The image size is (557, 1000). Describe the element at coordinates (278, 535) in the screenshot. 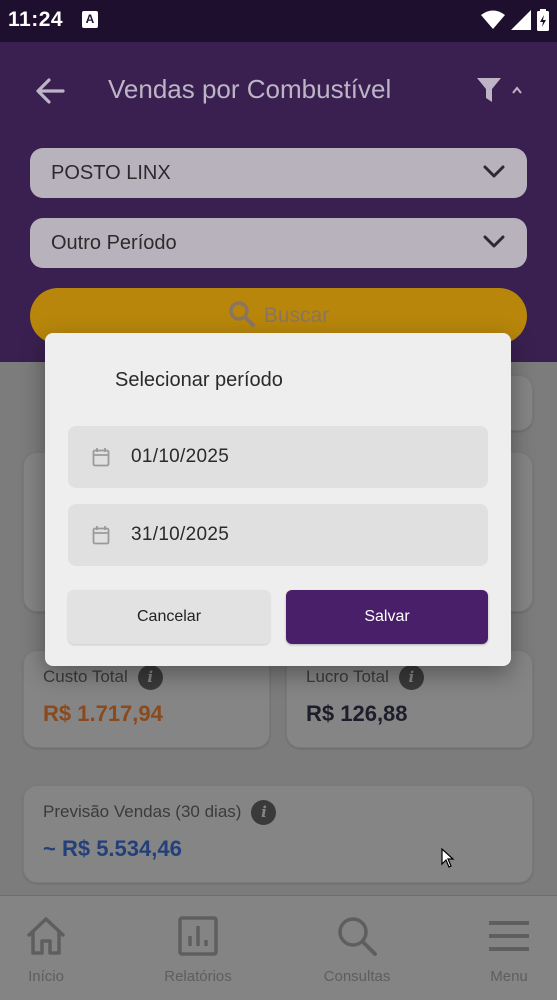

I see `end-date-field: 31/10/2025` at that location.